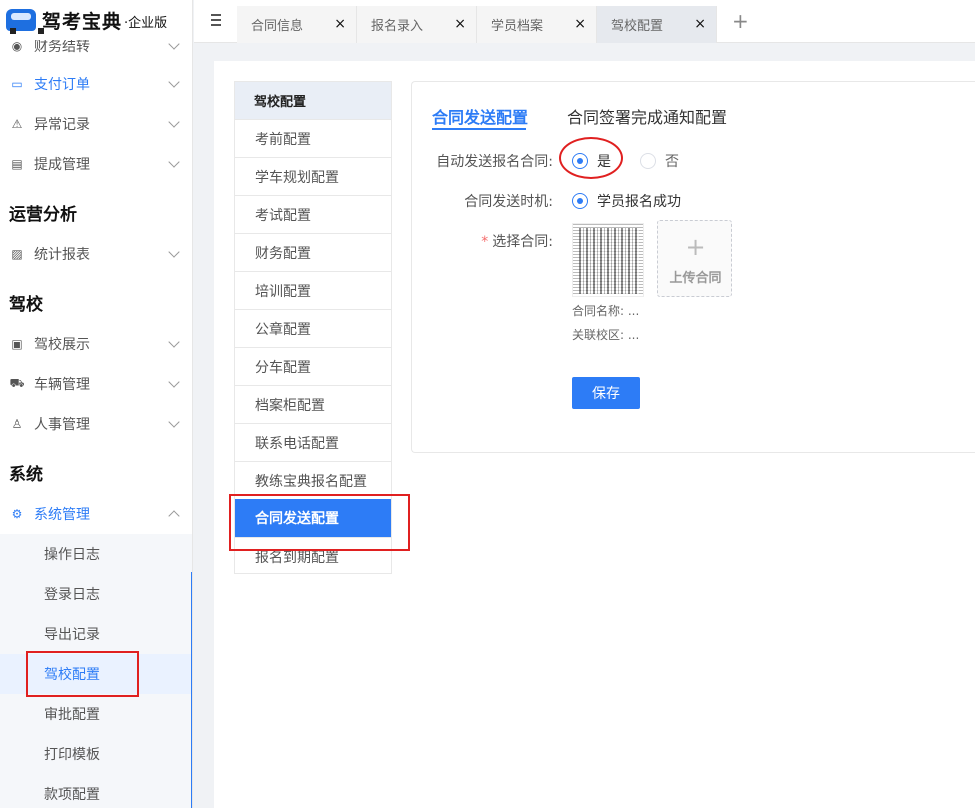 Image resolution: width=975 pixels, height=808 pixels. I want to click on tab-school-config: 驾校配置 ×, so click(657, 24).